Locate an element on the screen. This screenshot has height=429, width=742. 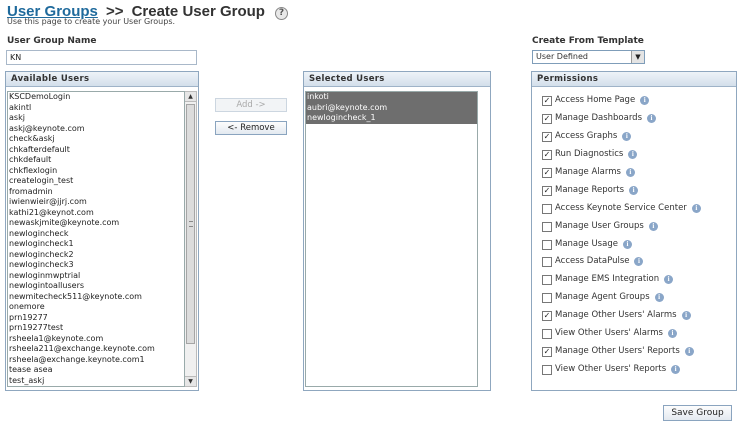
available-user-item: newlogincheck is located at coordinates (96, 234).